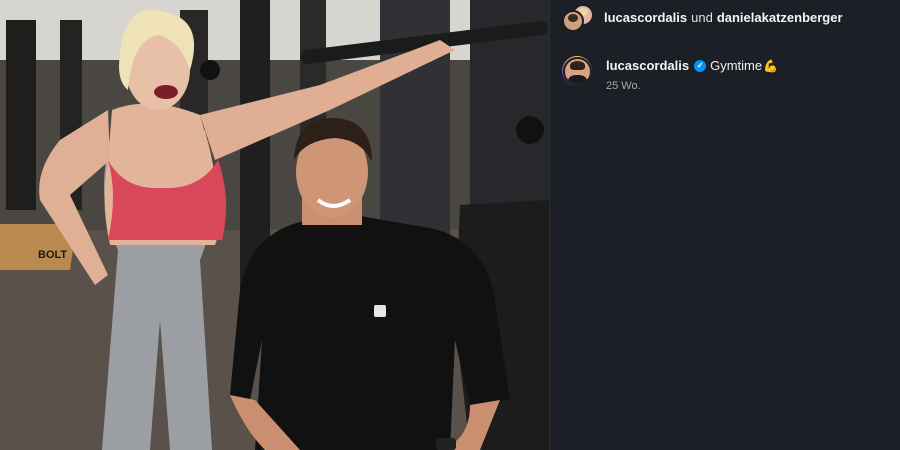 The height and width of the screenshot is (450, 900). What do you see at coordinates (771, 66) in the screenshot?
I see `flexed-biceps-emoji: 💪` at bounding box center [771, 66].